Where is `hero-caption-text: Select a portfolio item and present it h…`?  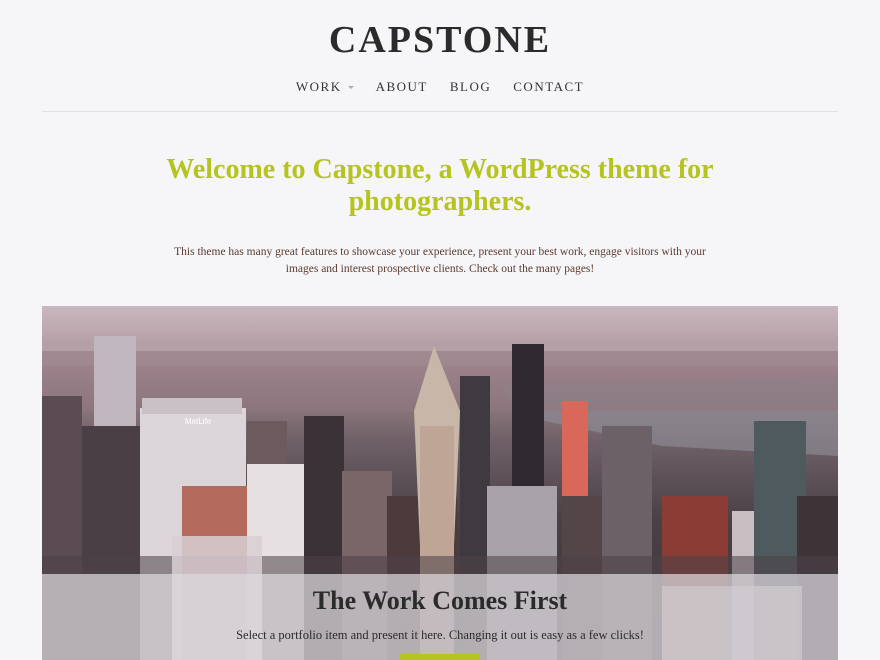
hero-caption-text: Select a portfolio item and present it h… is located at coordinates (440, 635).